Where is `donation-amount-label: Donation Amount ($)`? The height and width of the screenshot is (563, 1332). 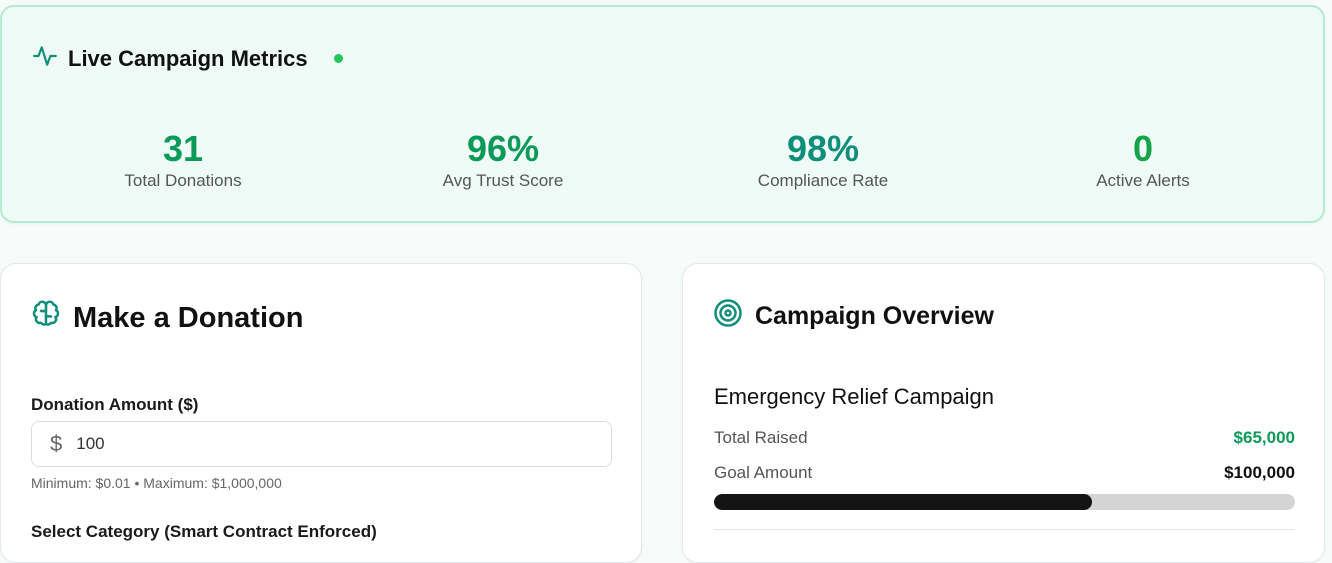
donation-amount-label: Donation Amount ($) is located at coordinates (115, 404).